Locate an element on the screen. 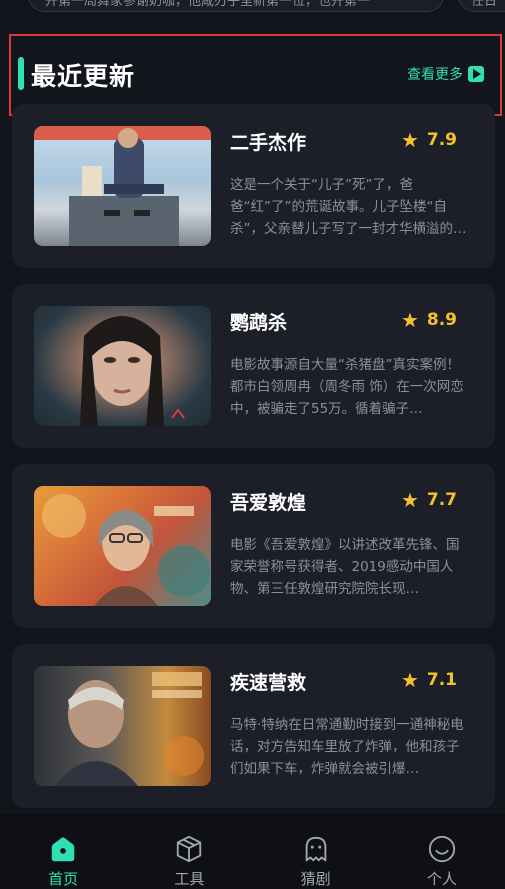 This screenshot has height=889, width=505. movie-rating: ★ 8.9 is located at coordinates (429, 320).